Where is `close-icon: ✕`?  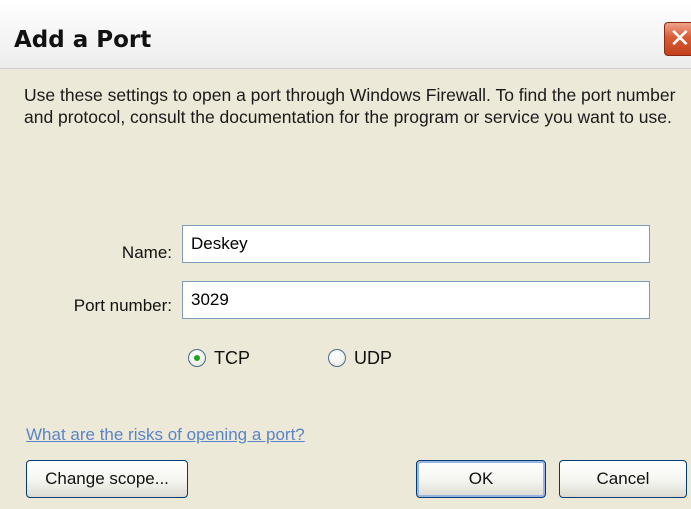
close-icon: ✕ is located at coordinates (680, 39).